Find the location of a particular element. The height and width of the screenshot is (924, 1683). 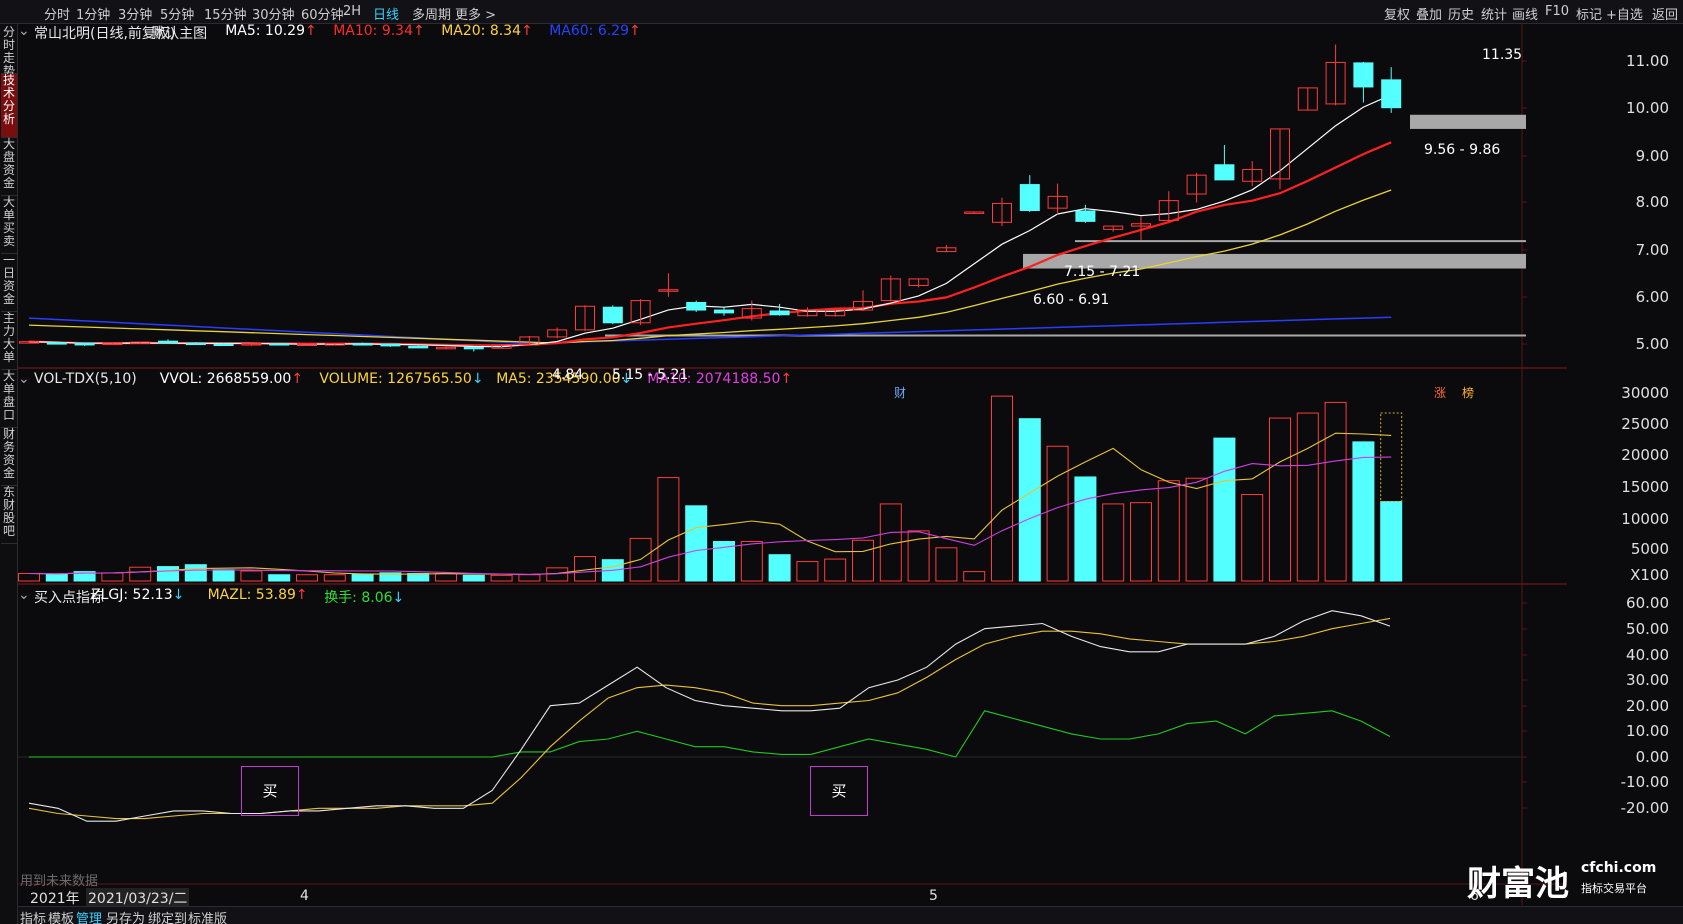

main-hdr-template: 默认主图 is located at coordinates (179, 33).